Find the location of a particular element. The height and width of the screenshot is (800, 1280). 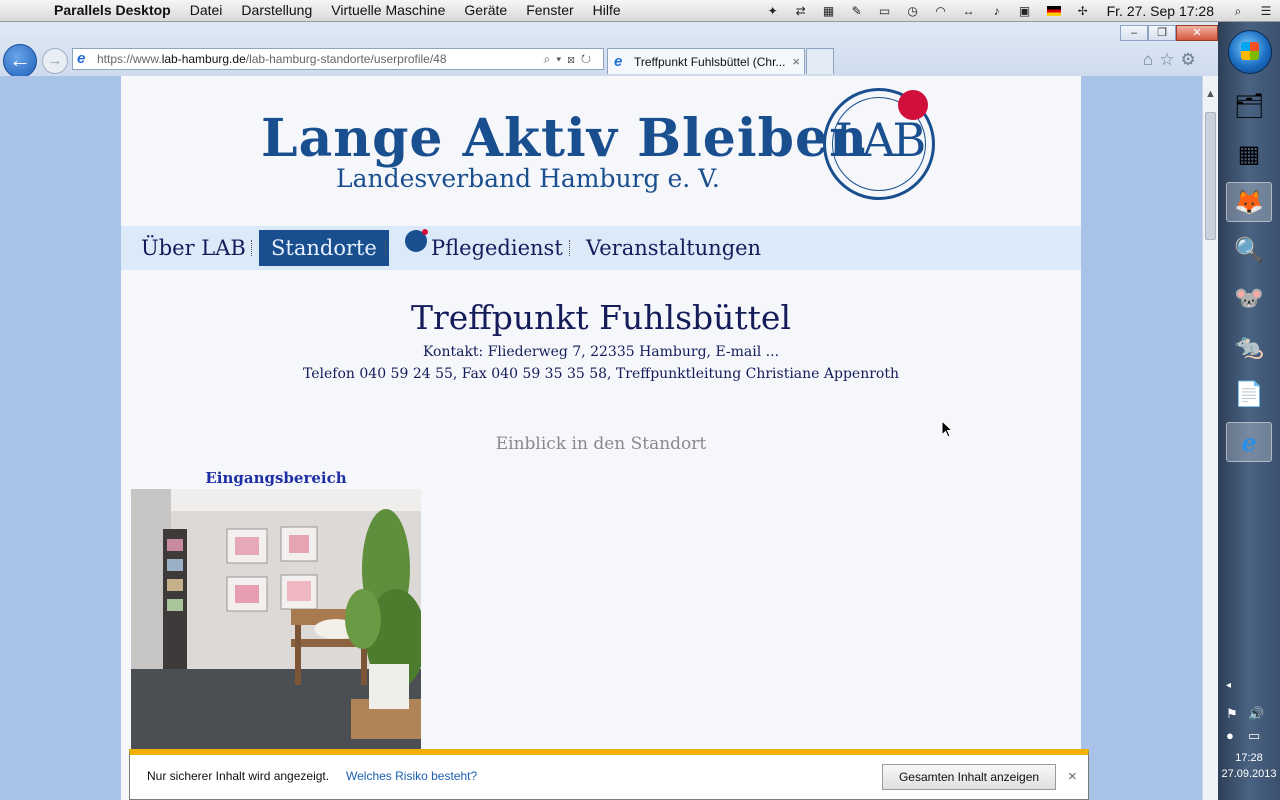

notification-center-icon: ☰ is located at coordinates (1266, 11).